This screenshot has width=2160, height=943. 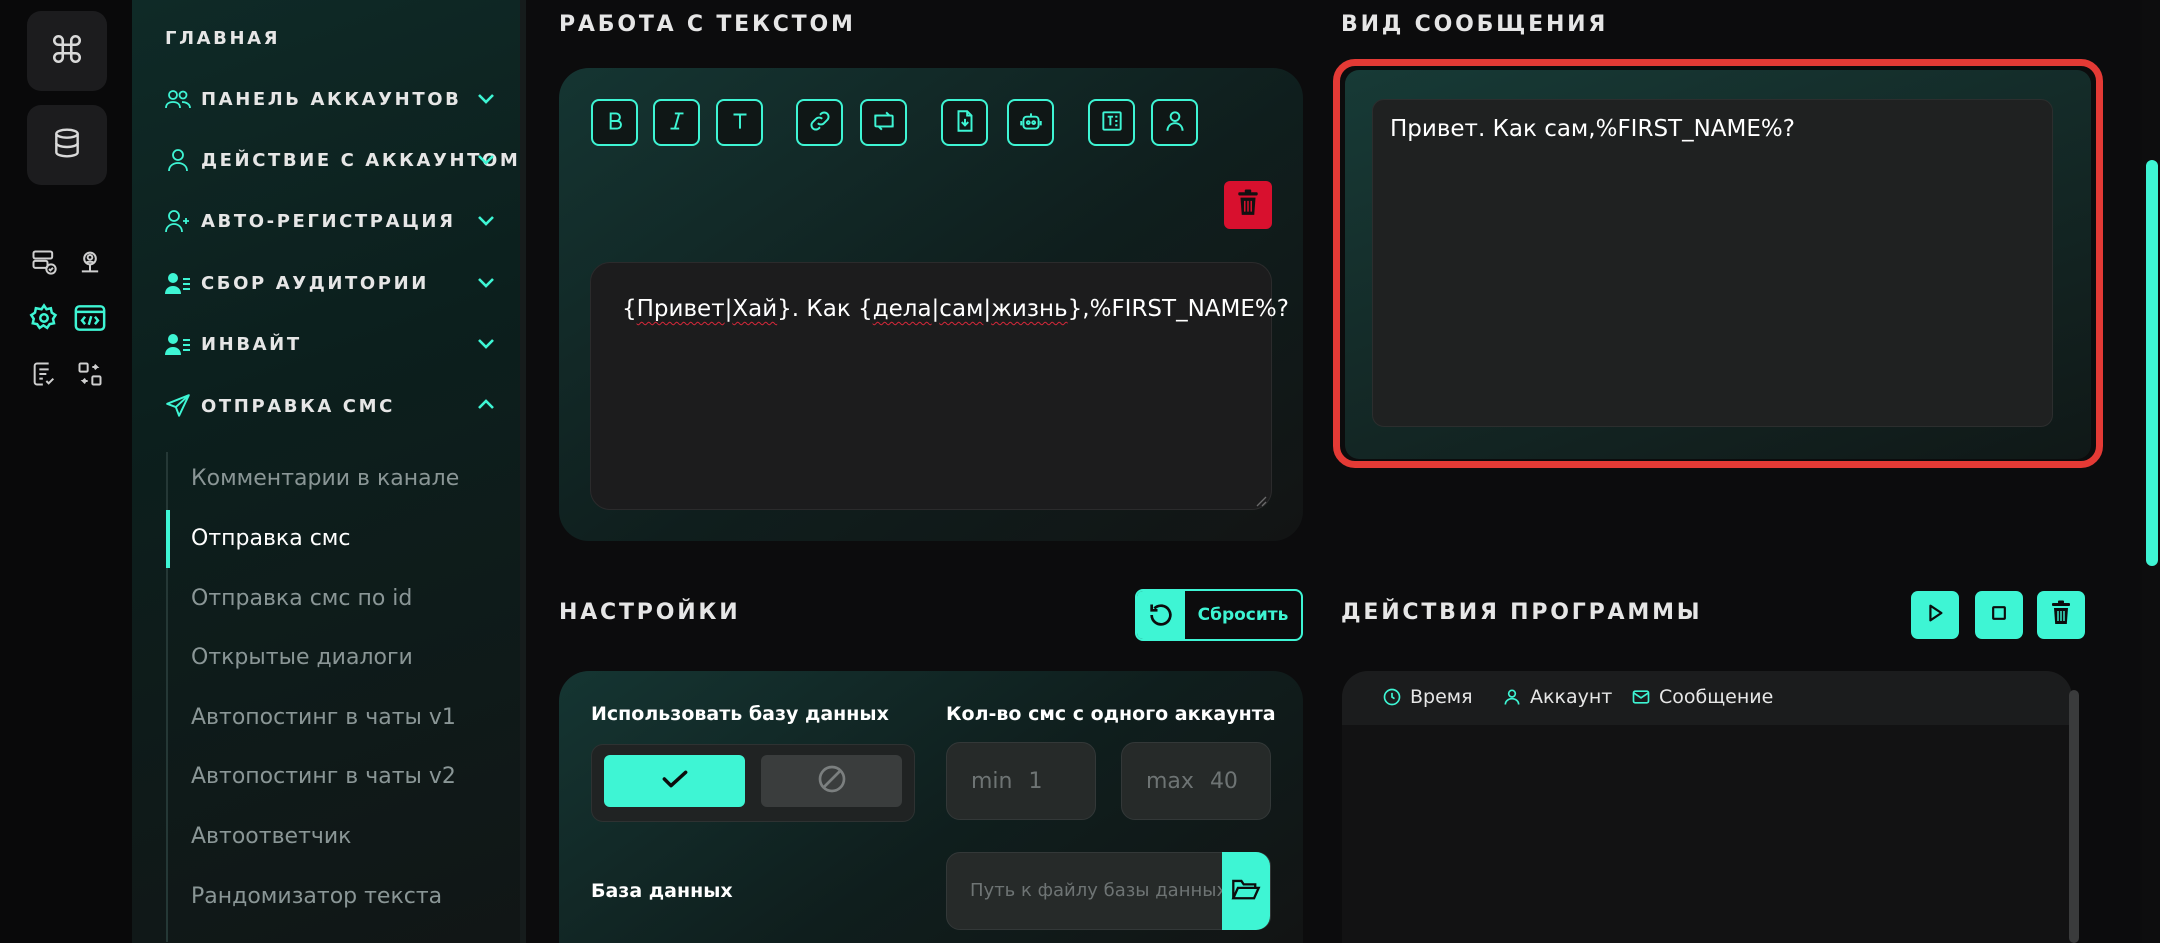 What do you see at coordinates (650, 612) in the screenshot?
I see `settings-title: НАСТРОЙКИ` at bounding box center [650, 612].